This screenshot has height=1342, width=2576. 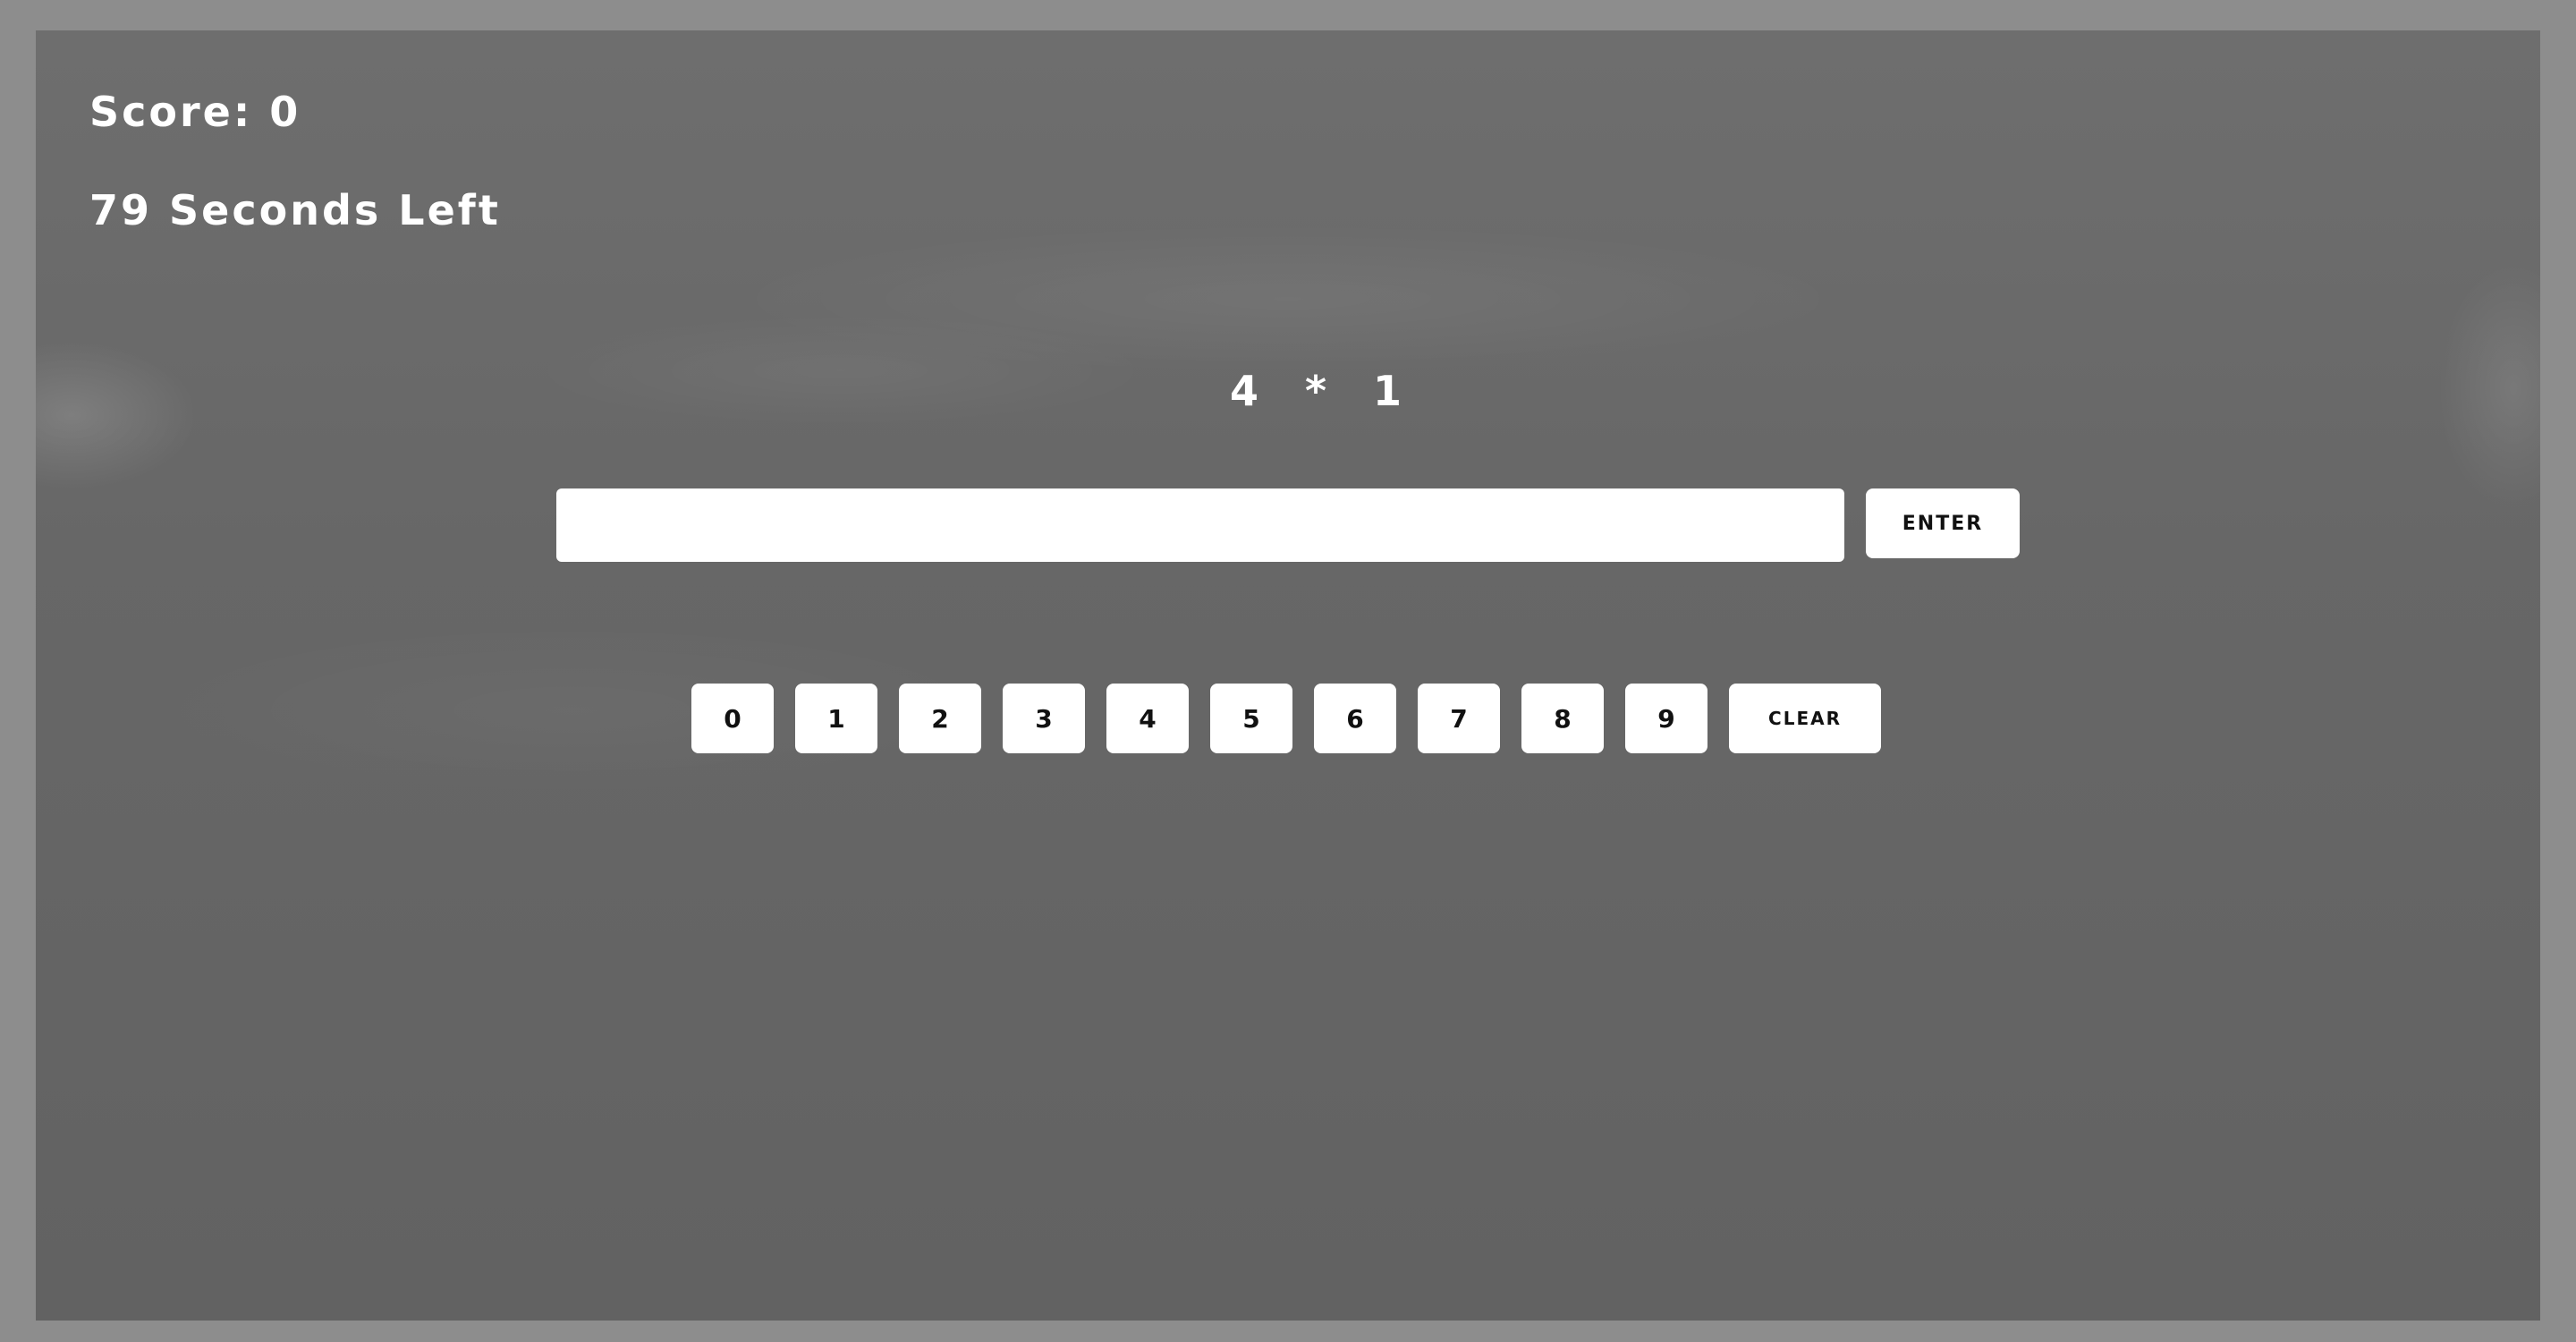 I want to click on key-8: 8, so click(x=1562, y=719).